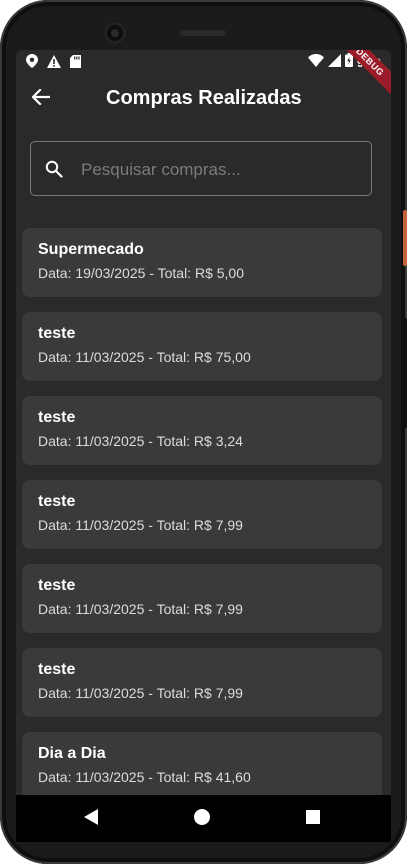 The width and height of the screenshot is (407, 864). What do you see at coordinates (144, 777) in the screenshot?
I see `purchase-info: Data: 11/03/2025 - Total: R$ 41,60` at bounding box center [144, 777].